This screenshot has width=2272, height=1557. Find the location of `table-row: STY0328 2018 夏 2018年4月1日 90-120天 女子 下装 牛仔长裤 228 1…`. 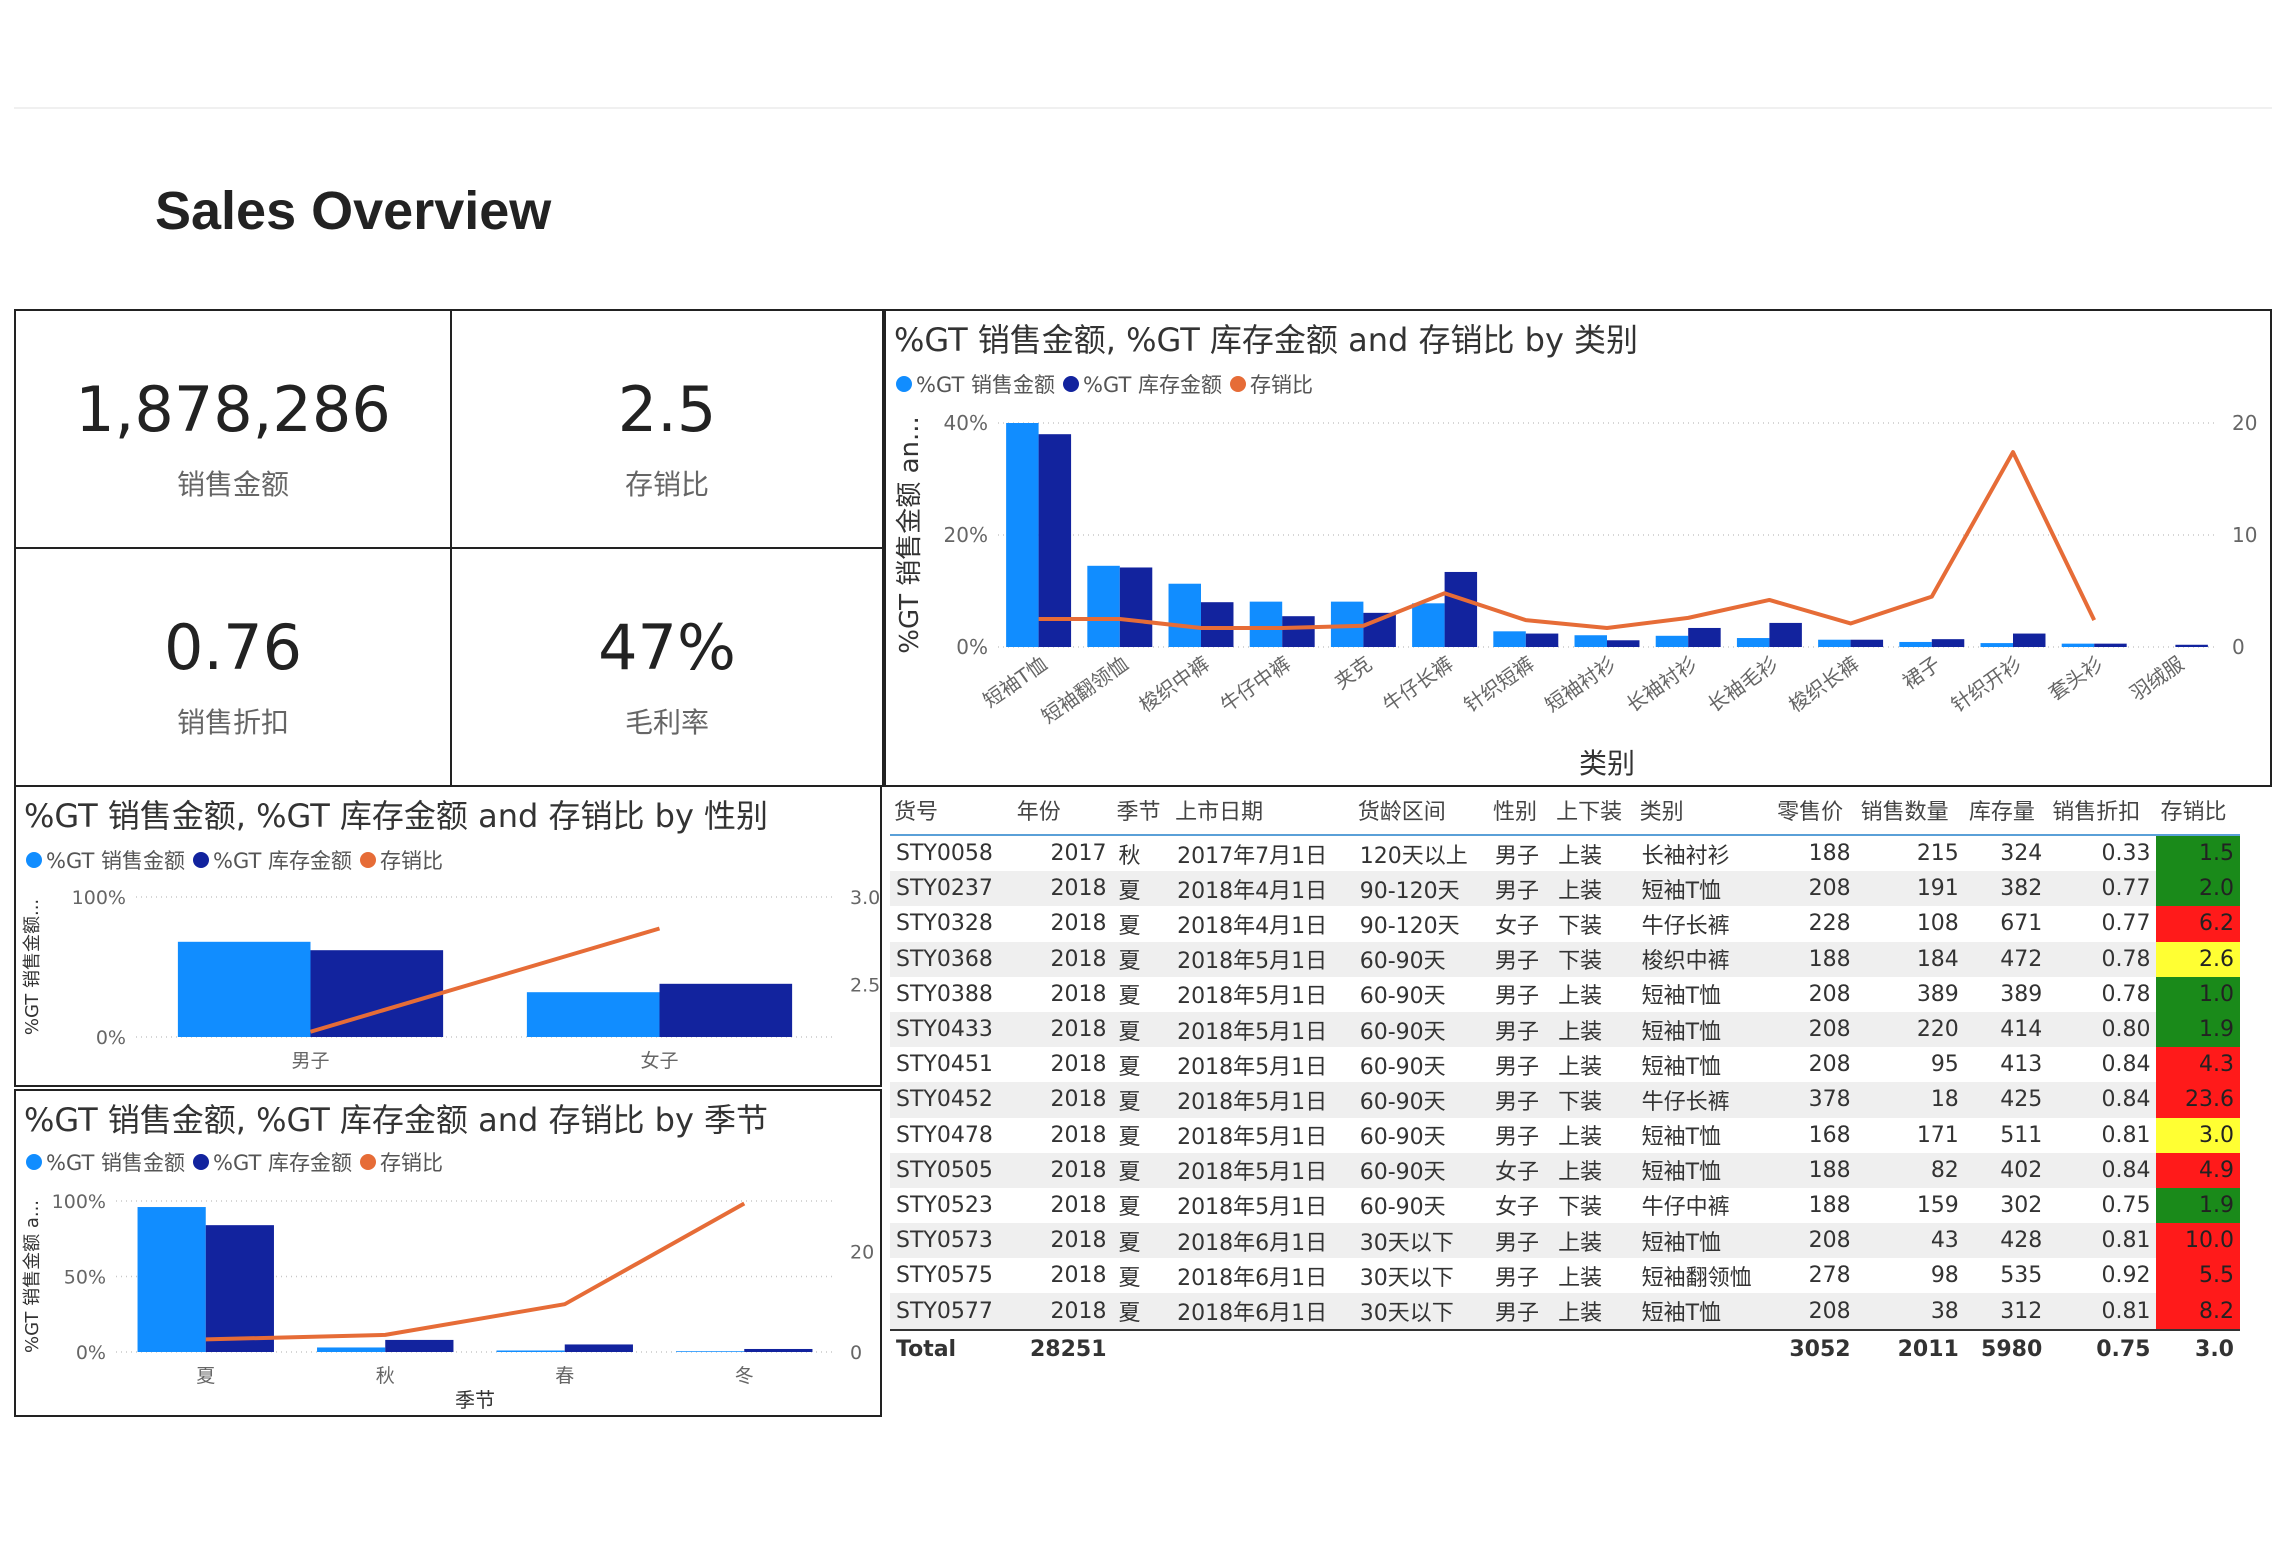

table-row: STY0328 2018 夏 2018年4月1日 90-120天 女子 下装 牛仔长裤 228 1… is located at coordinates (1565, 924).